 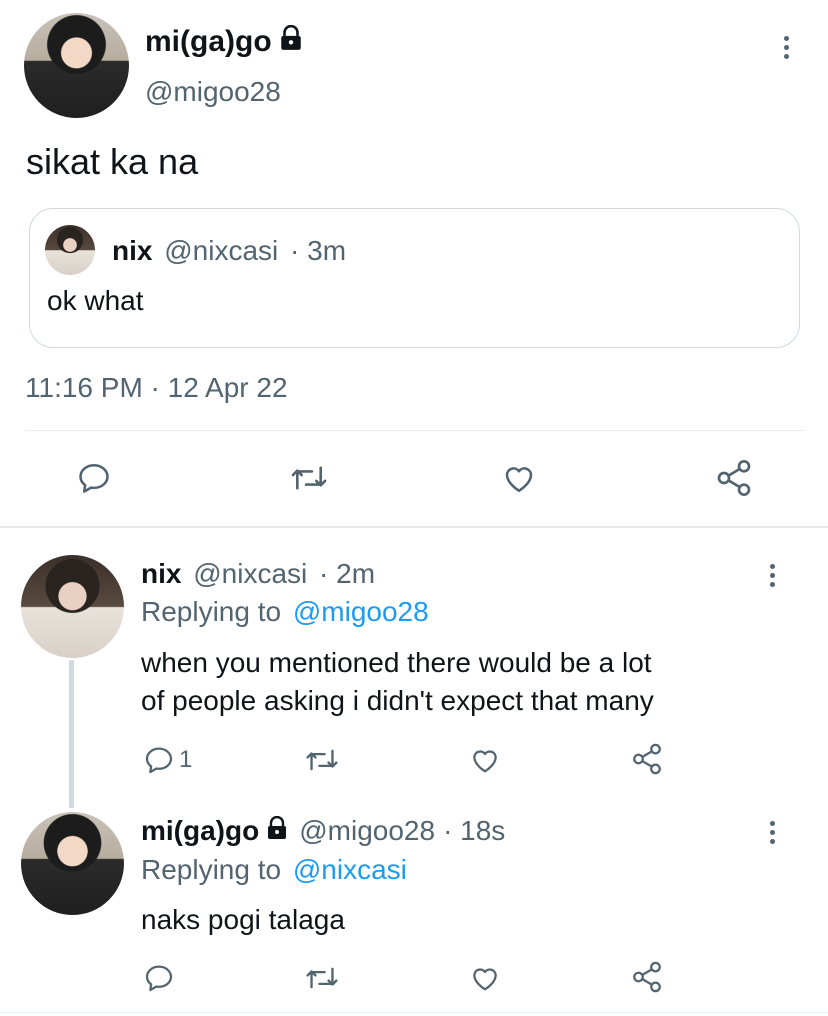 I want to click on replying-to-link: @migoo28, so click(x=361, y=611).